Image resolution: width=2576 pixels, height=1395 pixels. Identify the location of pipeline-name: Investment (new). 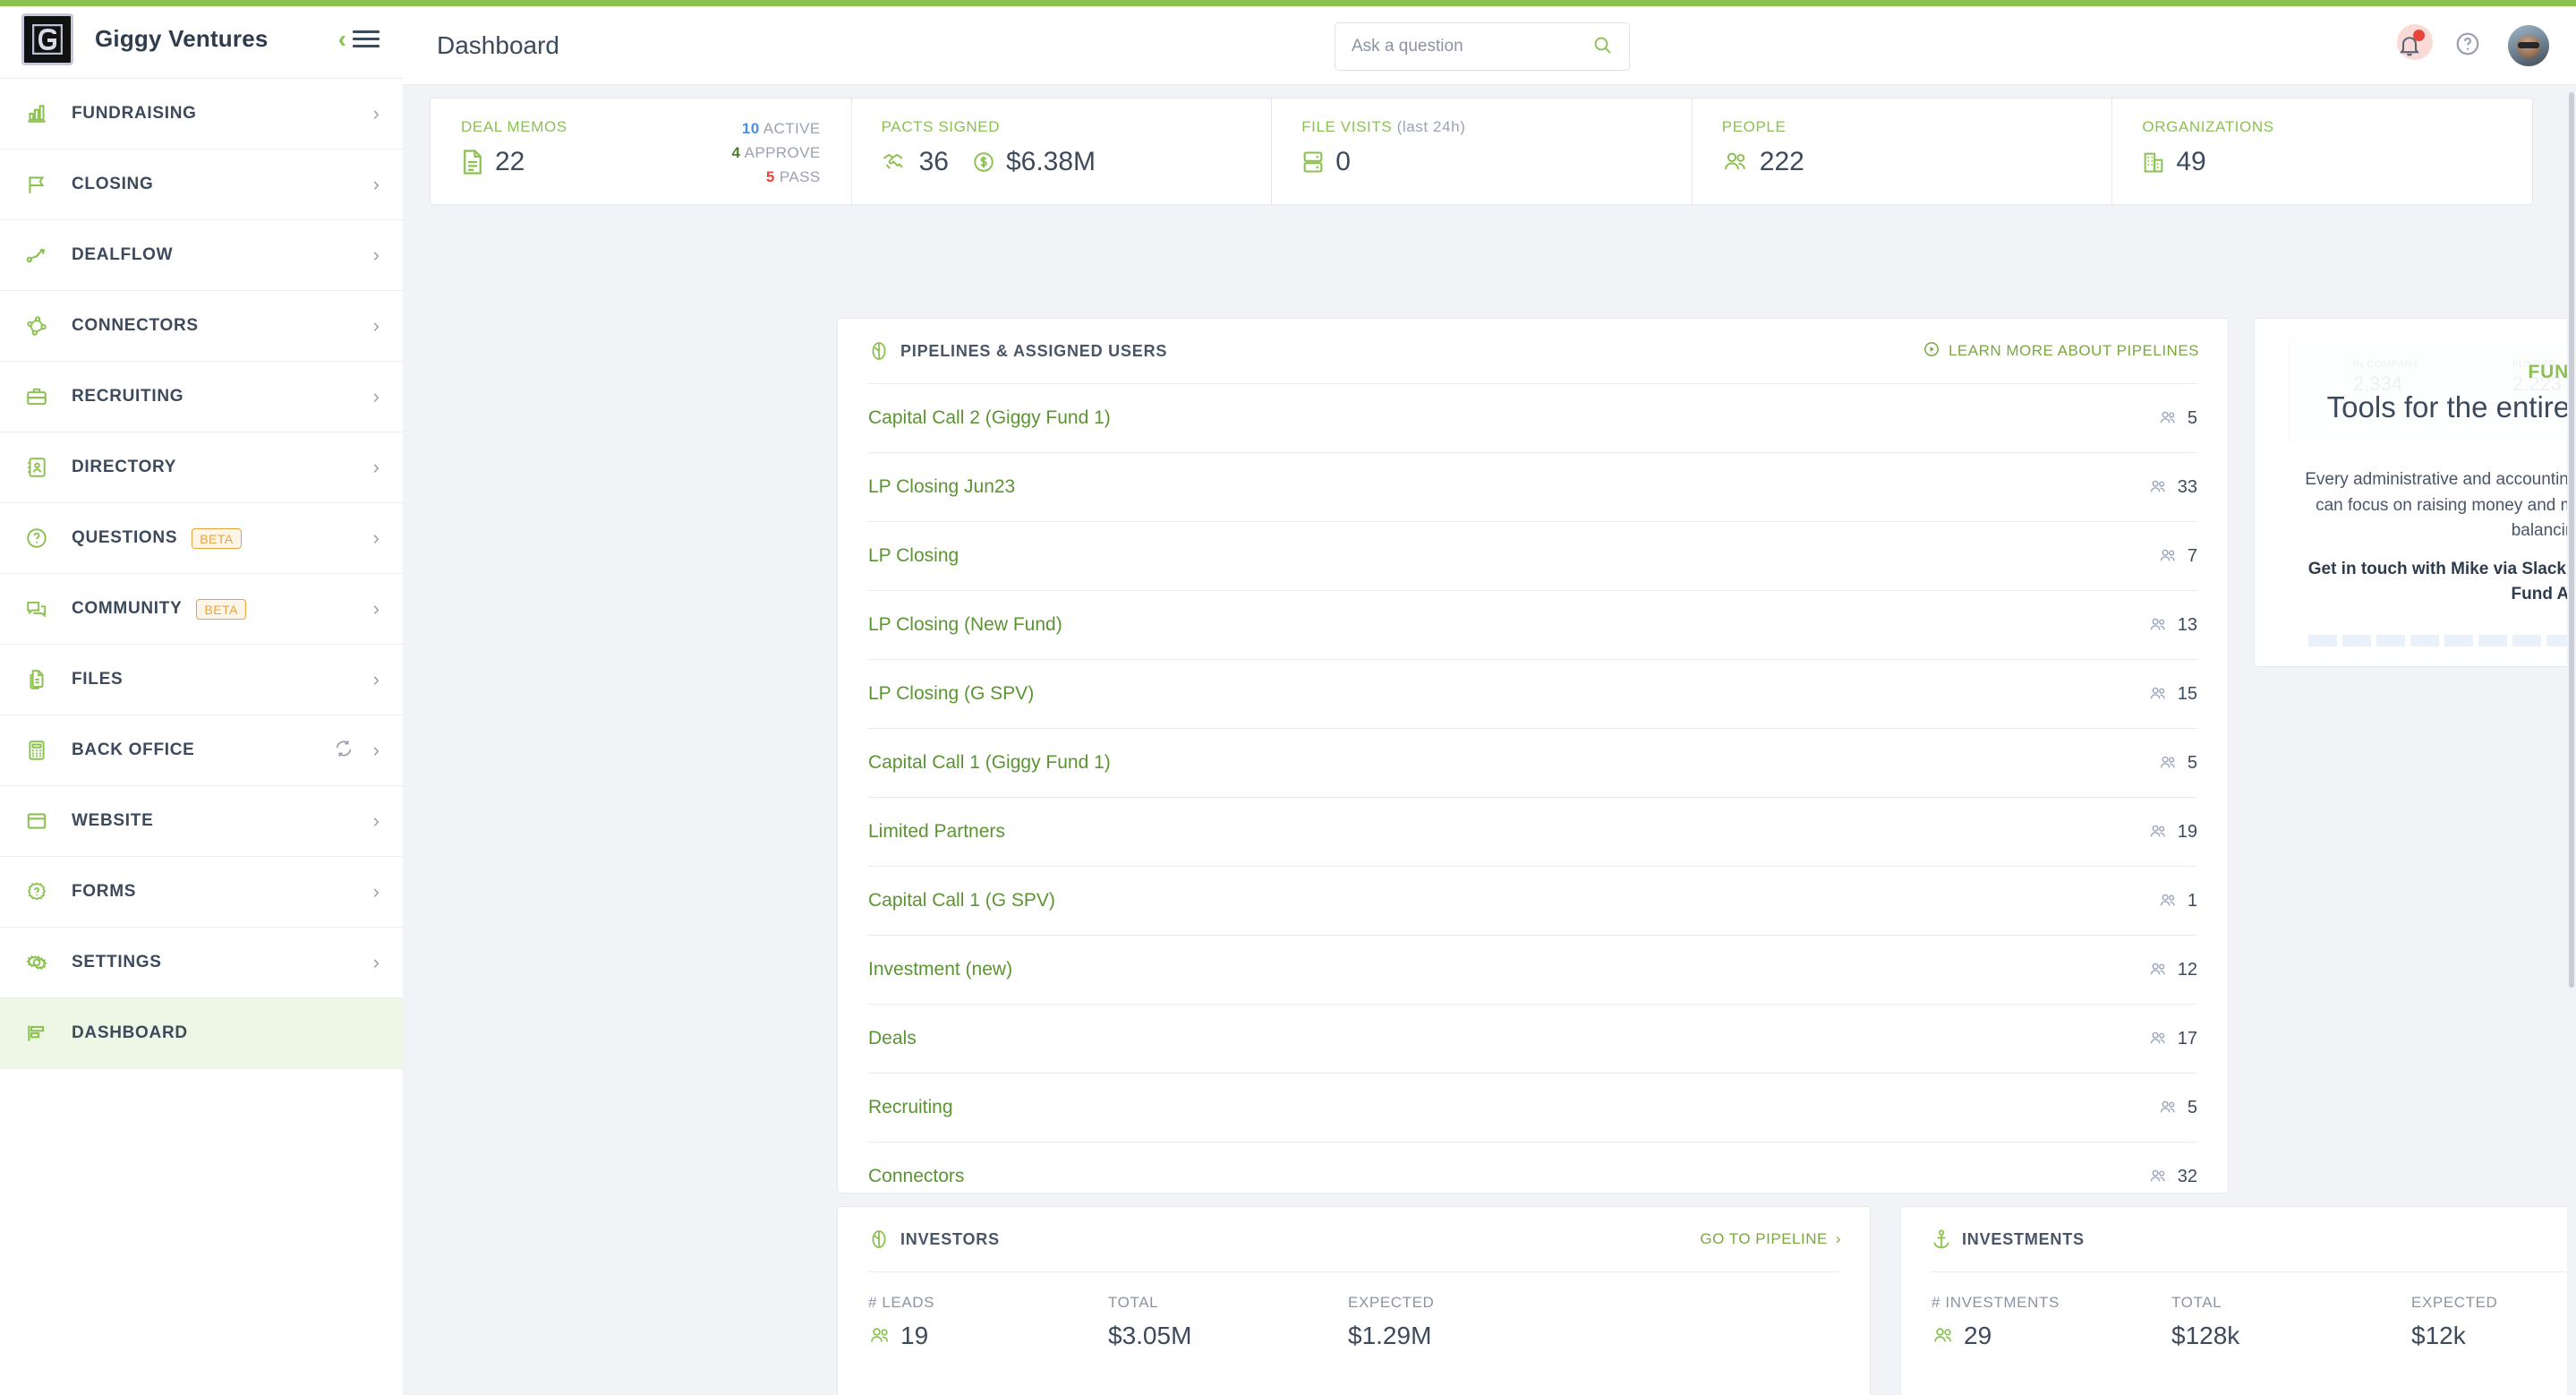
(940, 969).